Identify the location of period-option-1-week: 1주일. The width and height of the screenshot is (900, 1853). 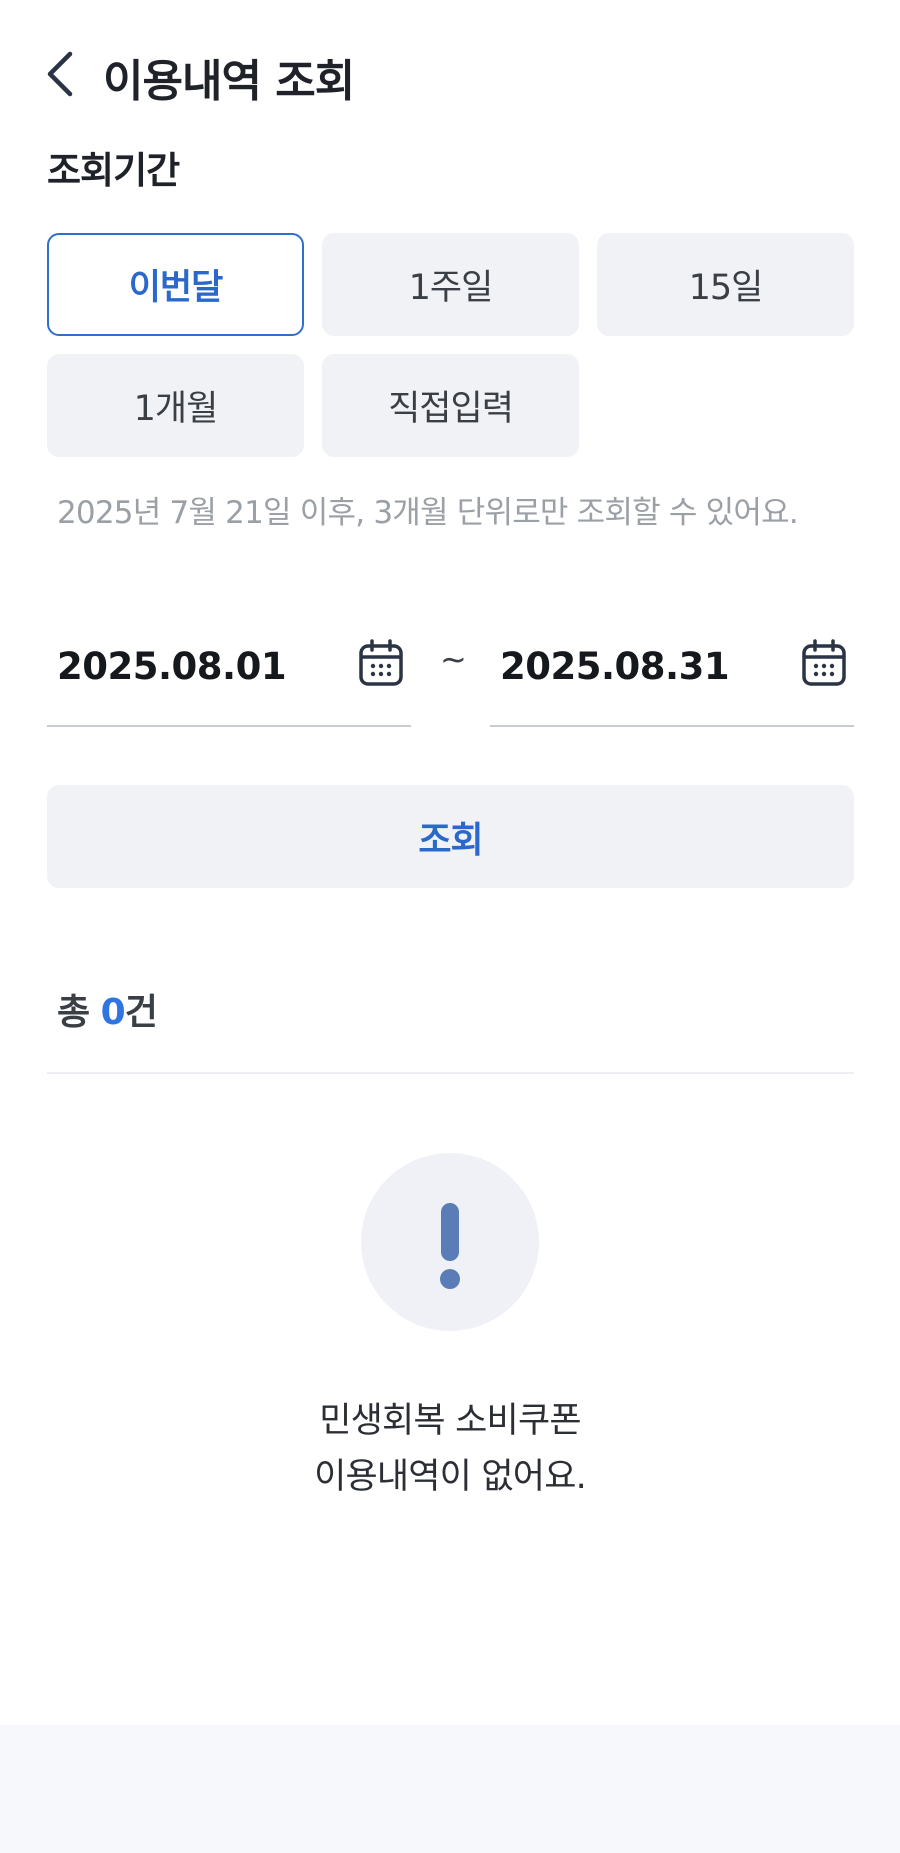
(450, 284).